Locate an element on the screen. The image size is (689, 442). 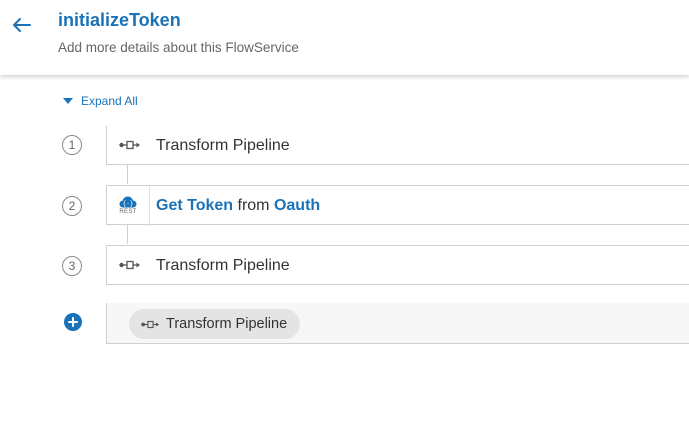
chip-label: Transform Pipeline is located at coordinates (227, 324).